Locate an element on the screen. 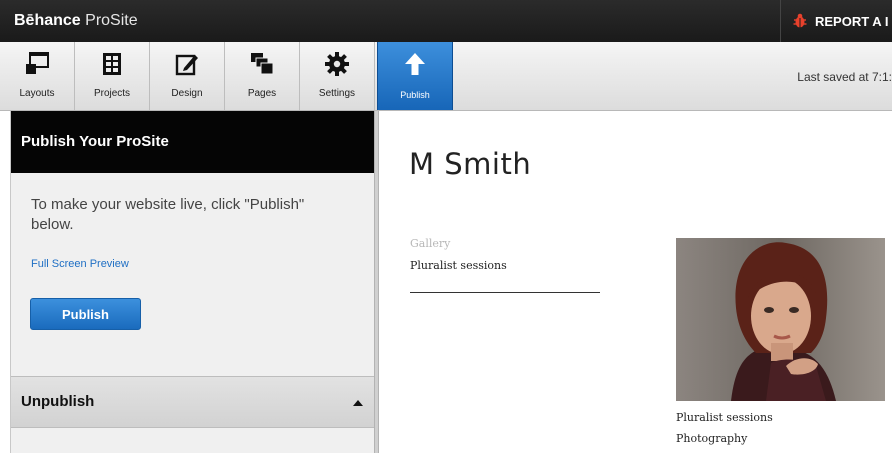 The width and height of the screenshot is (892, 453). site-title: M Smith is located at coordinates (470, 164).